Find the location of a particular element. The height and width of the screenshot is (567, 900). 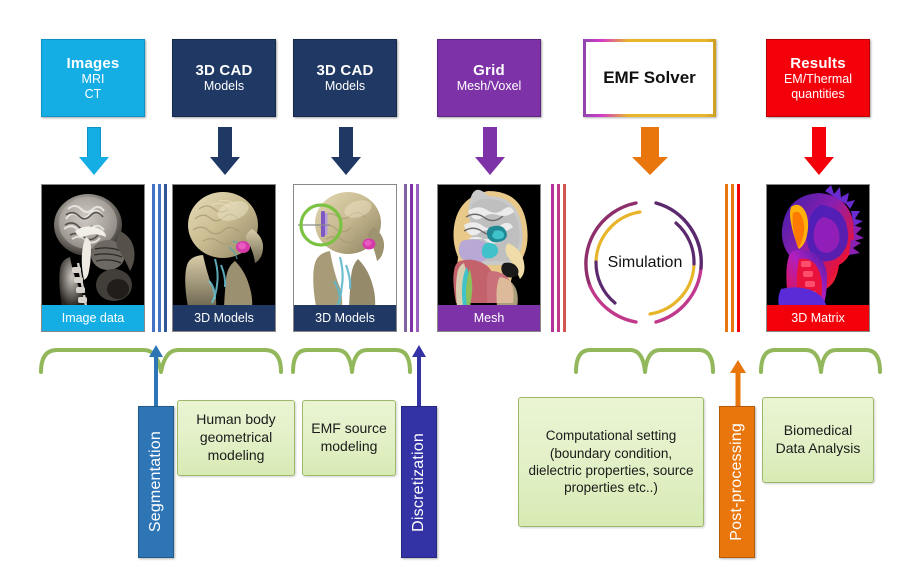

source-box-emf-solver: EMF Solver is located at coordinates (649, 78).